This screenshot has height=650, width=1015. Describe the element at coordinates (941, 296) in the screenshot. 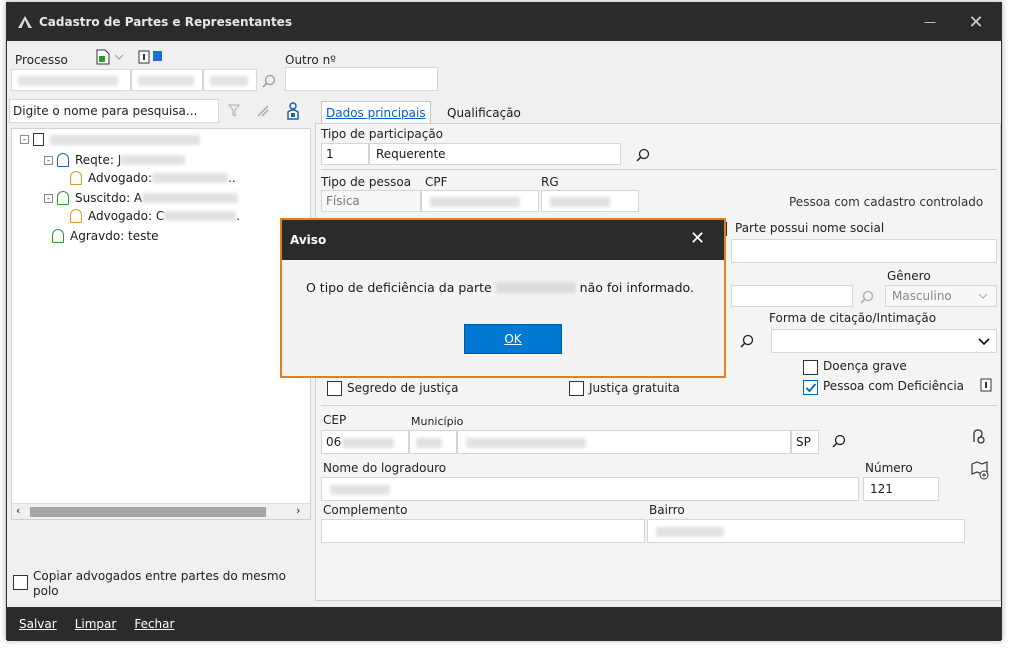

I see `genero-select: Masculino` at that location.